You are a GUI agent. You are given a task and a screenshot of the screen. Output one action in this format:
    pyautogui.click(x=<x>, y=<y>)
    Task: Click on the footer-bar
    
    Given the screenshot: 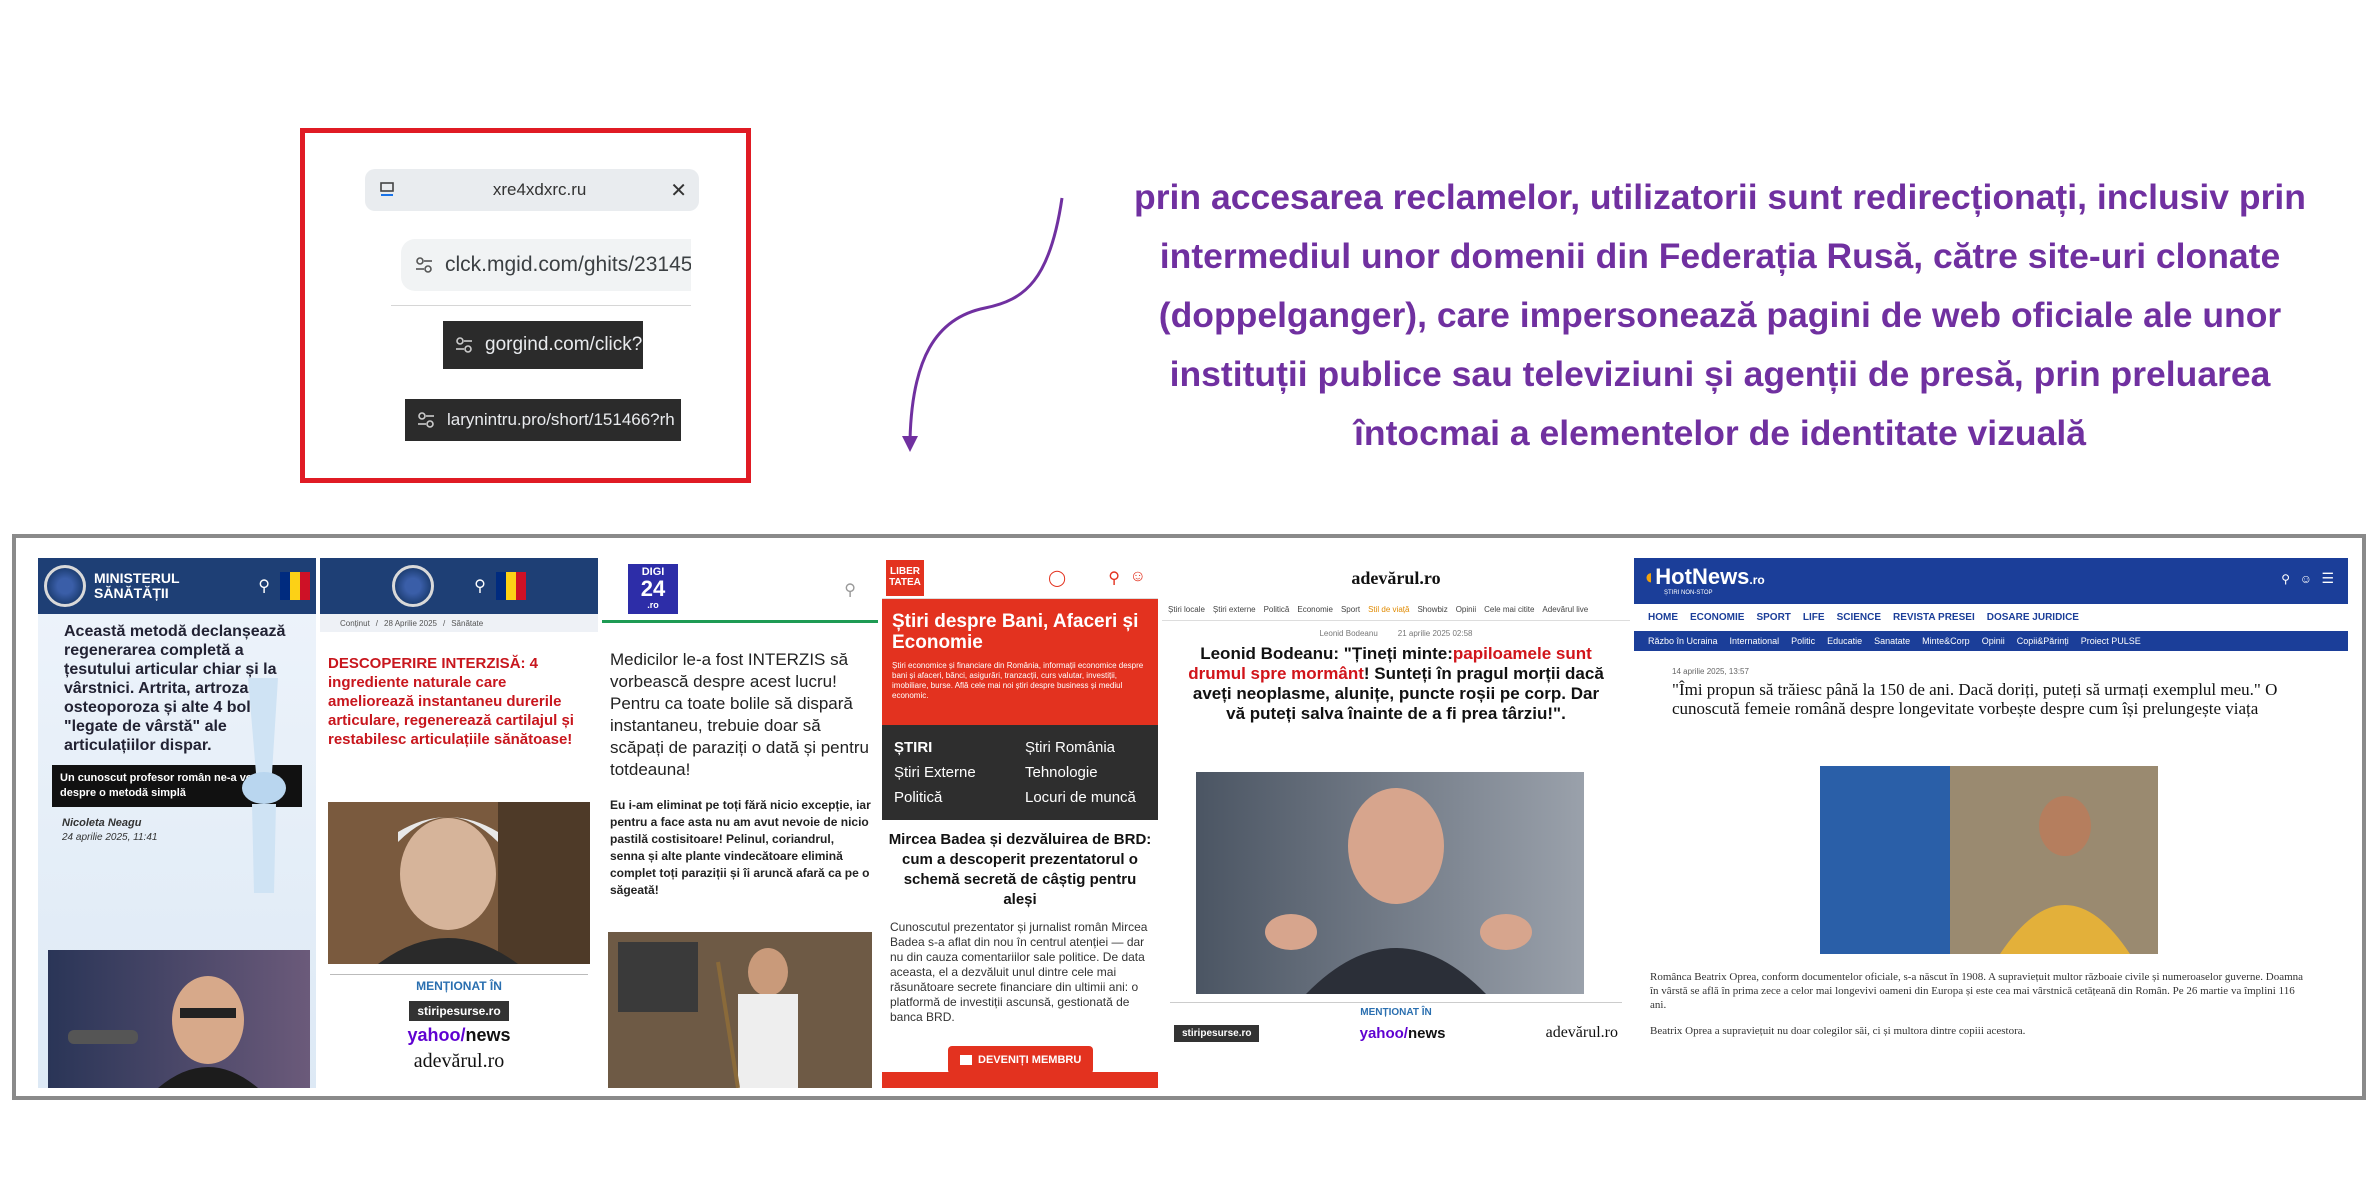 What is the action you would take?
    pyautogui.click(x=1020, y=1080)
    